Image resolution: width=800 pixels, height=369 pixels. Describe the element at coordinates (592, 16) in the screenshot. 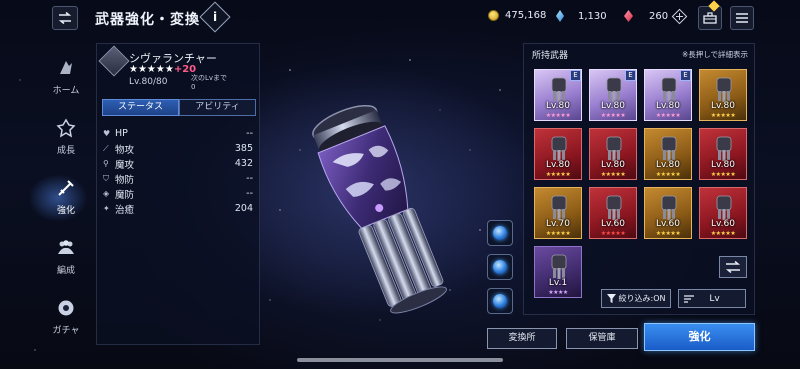

I see `crystal-amount: 1,130` at that location.